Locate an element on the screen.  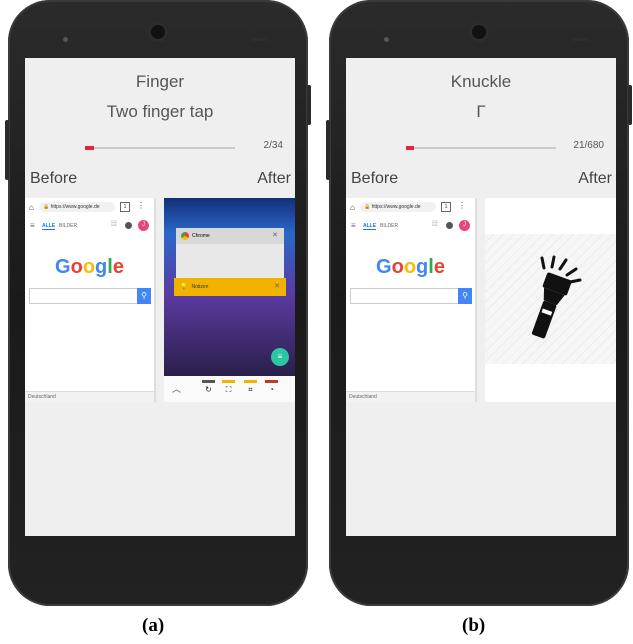
input-mode-title: Knuckle is located at coordinates (481, 81).